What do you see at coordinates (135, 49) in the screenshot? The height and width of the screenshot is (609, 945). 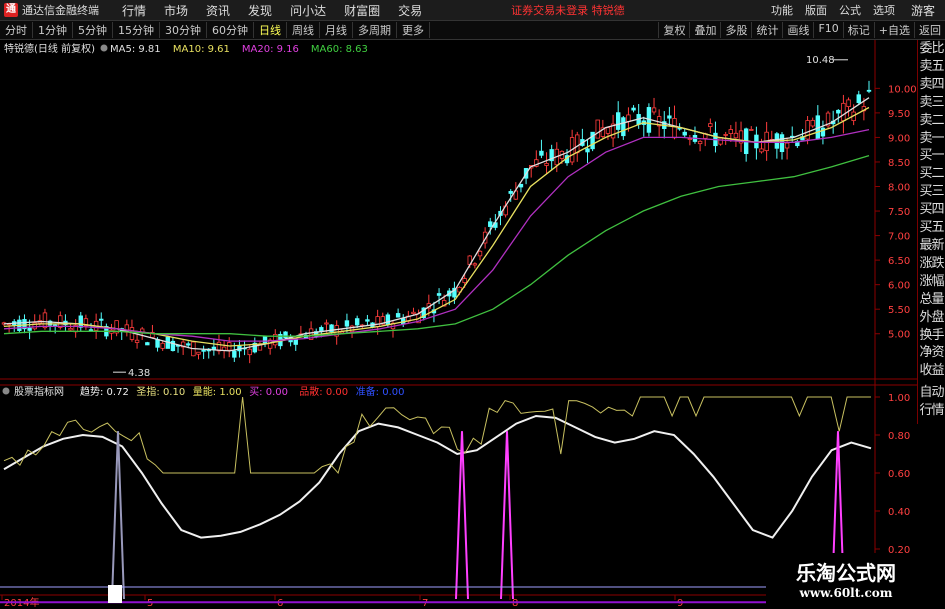 I see `ma-legend-0: MA5: 9.81` at bounding box center [135, 49].